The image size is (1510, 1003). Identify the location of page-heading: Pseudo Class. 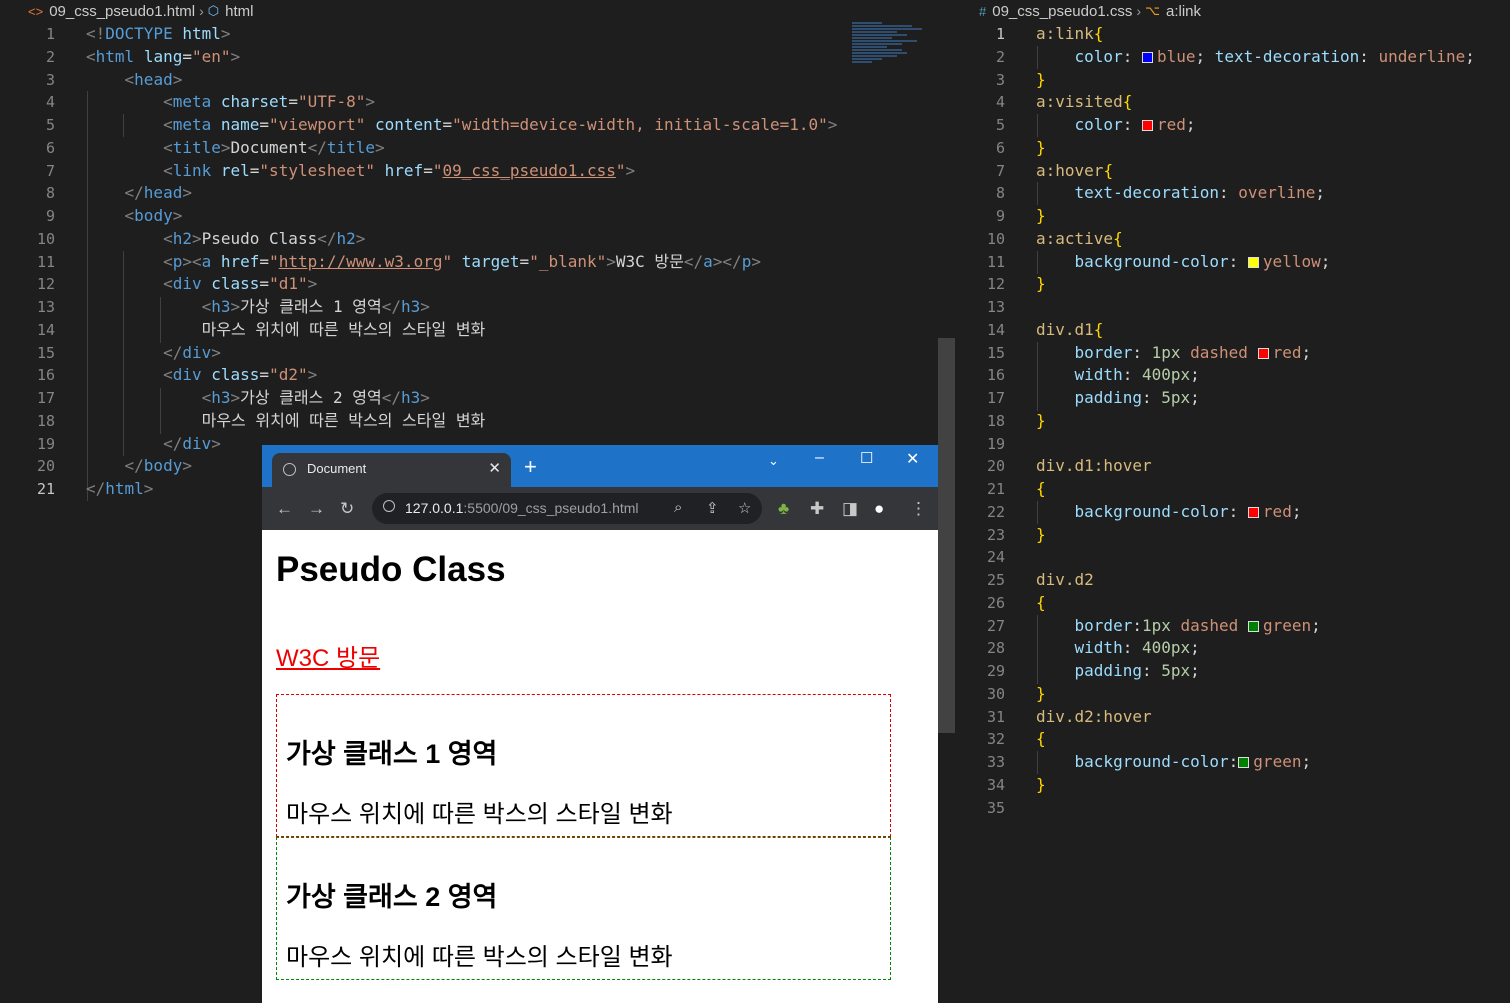
(391, 569).